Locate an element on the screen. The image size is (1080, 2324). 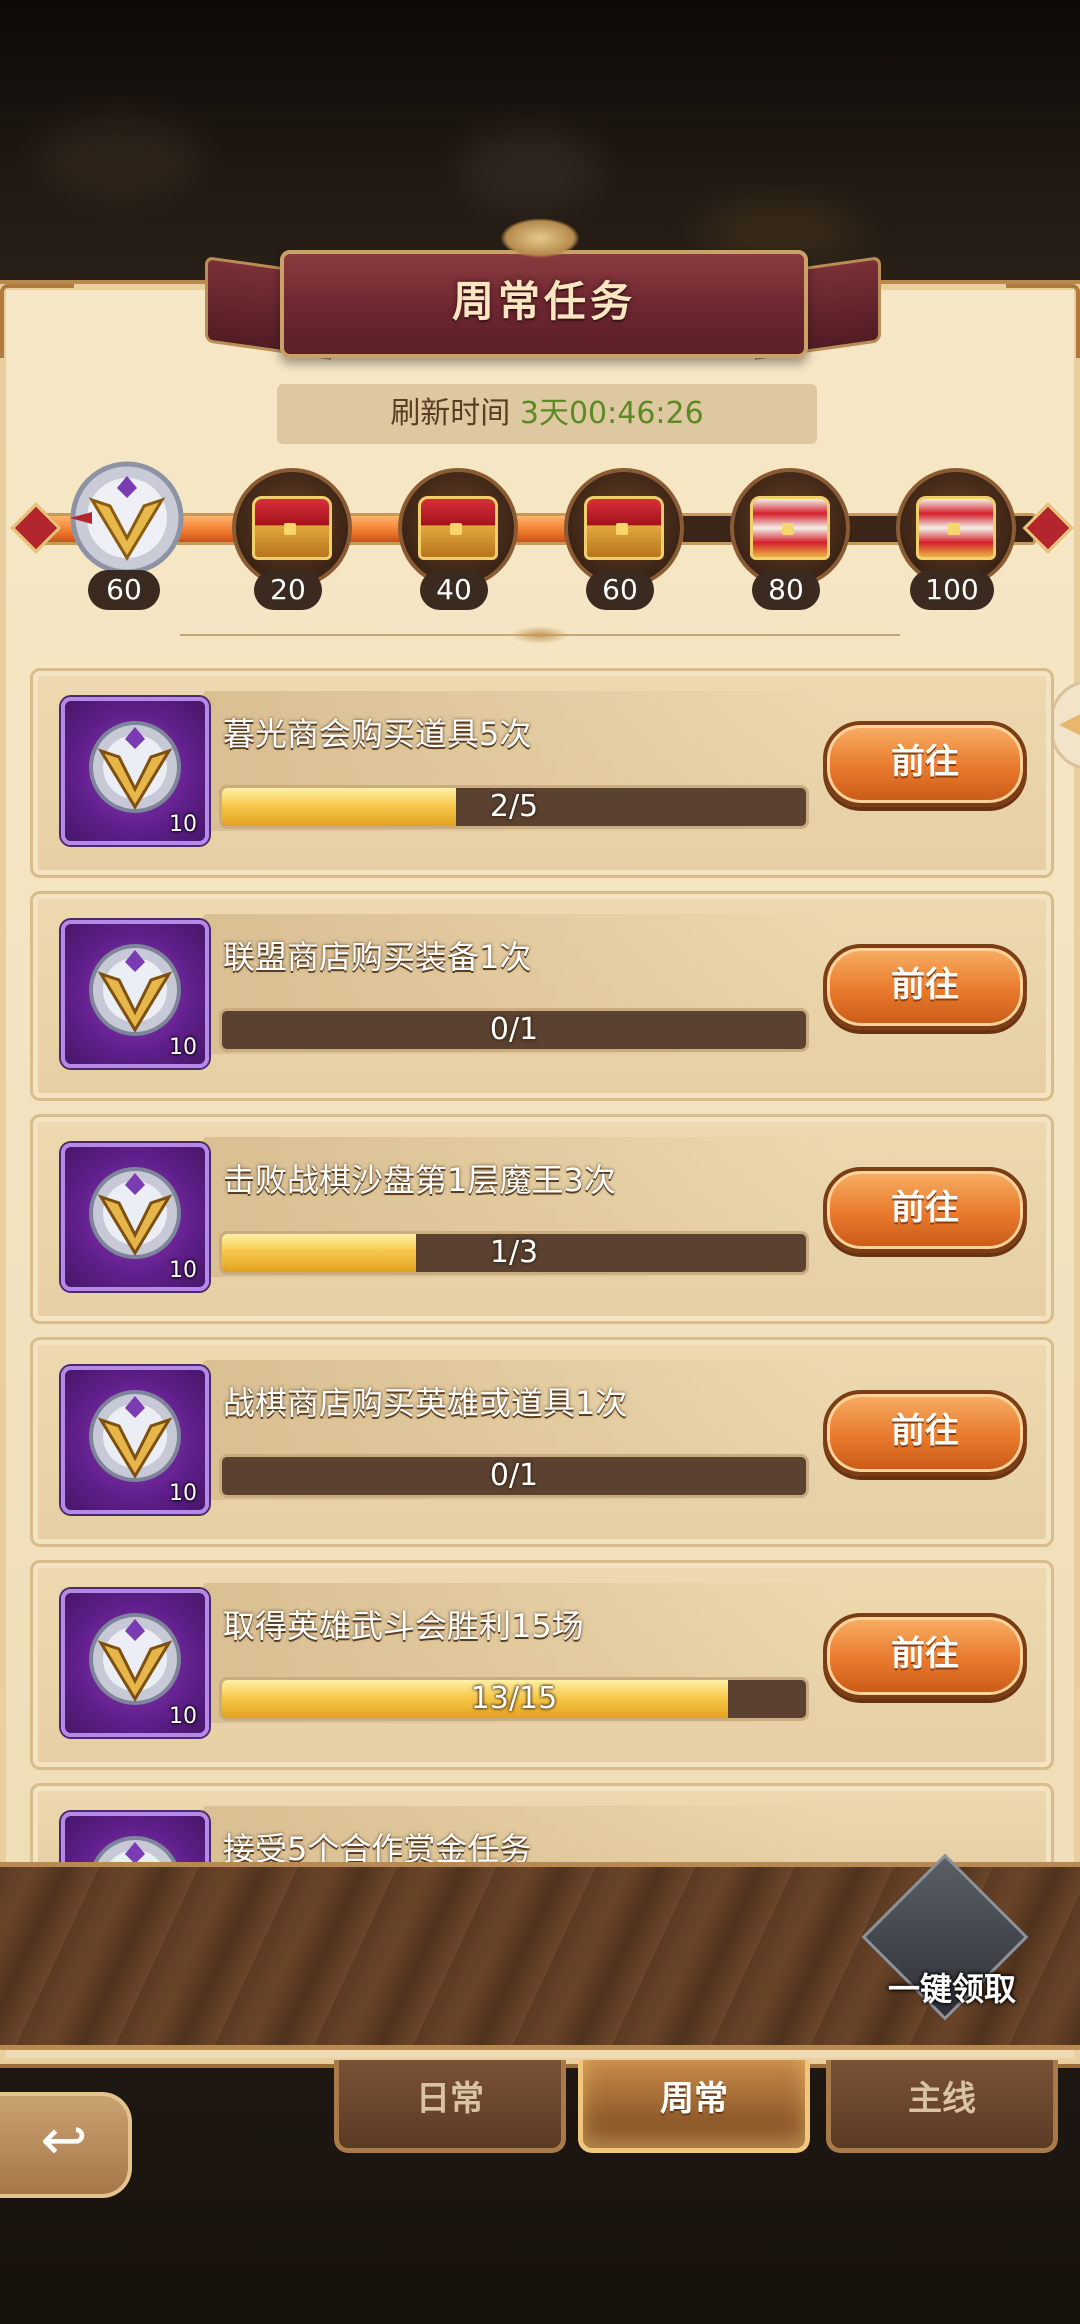
task-card: 10 暮光商会购买道具5次 2/5 前往 is located at coordinates (542, 773).